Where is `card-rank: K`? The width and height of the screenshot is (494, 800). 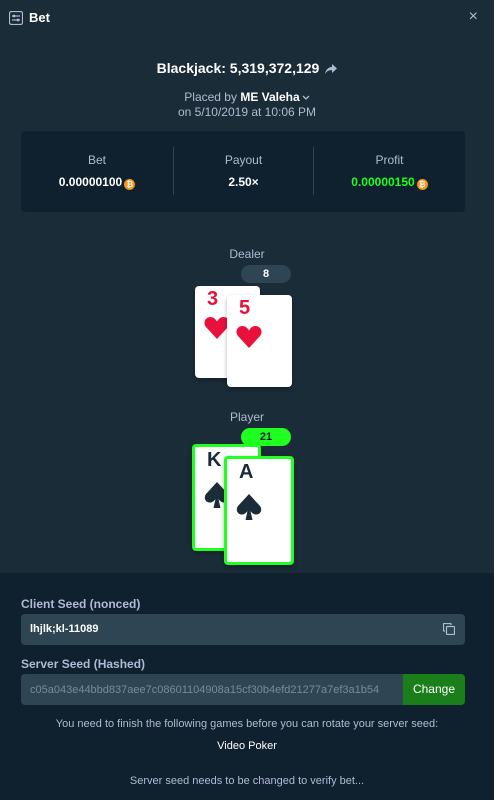
card-rank: K is located at coordinates (214, 460).